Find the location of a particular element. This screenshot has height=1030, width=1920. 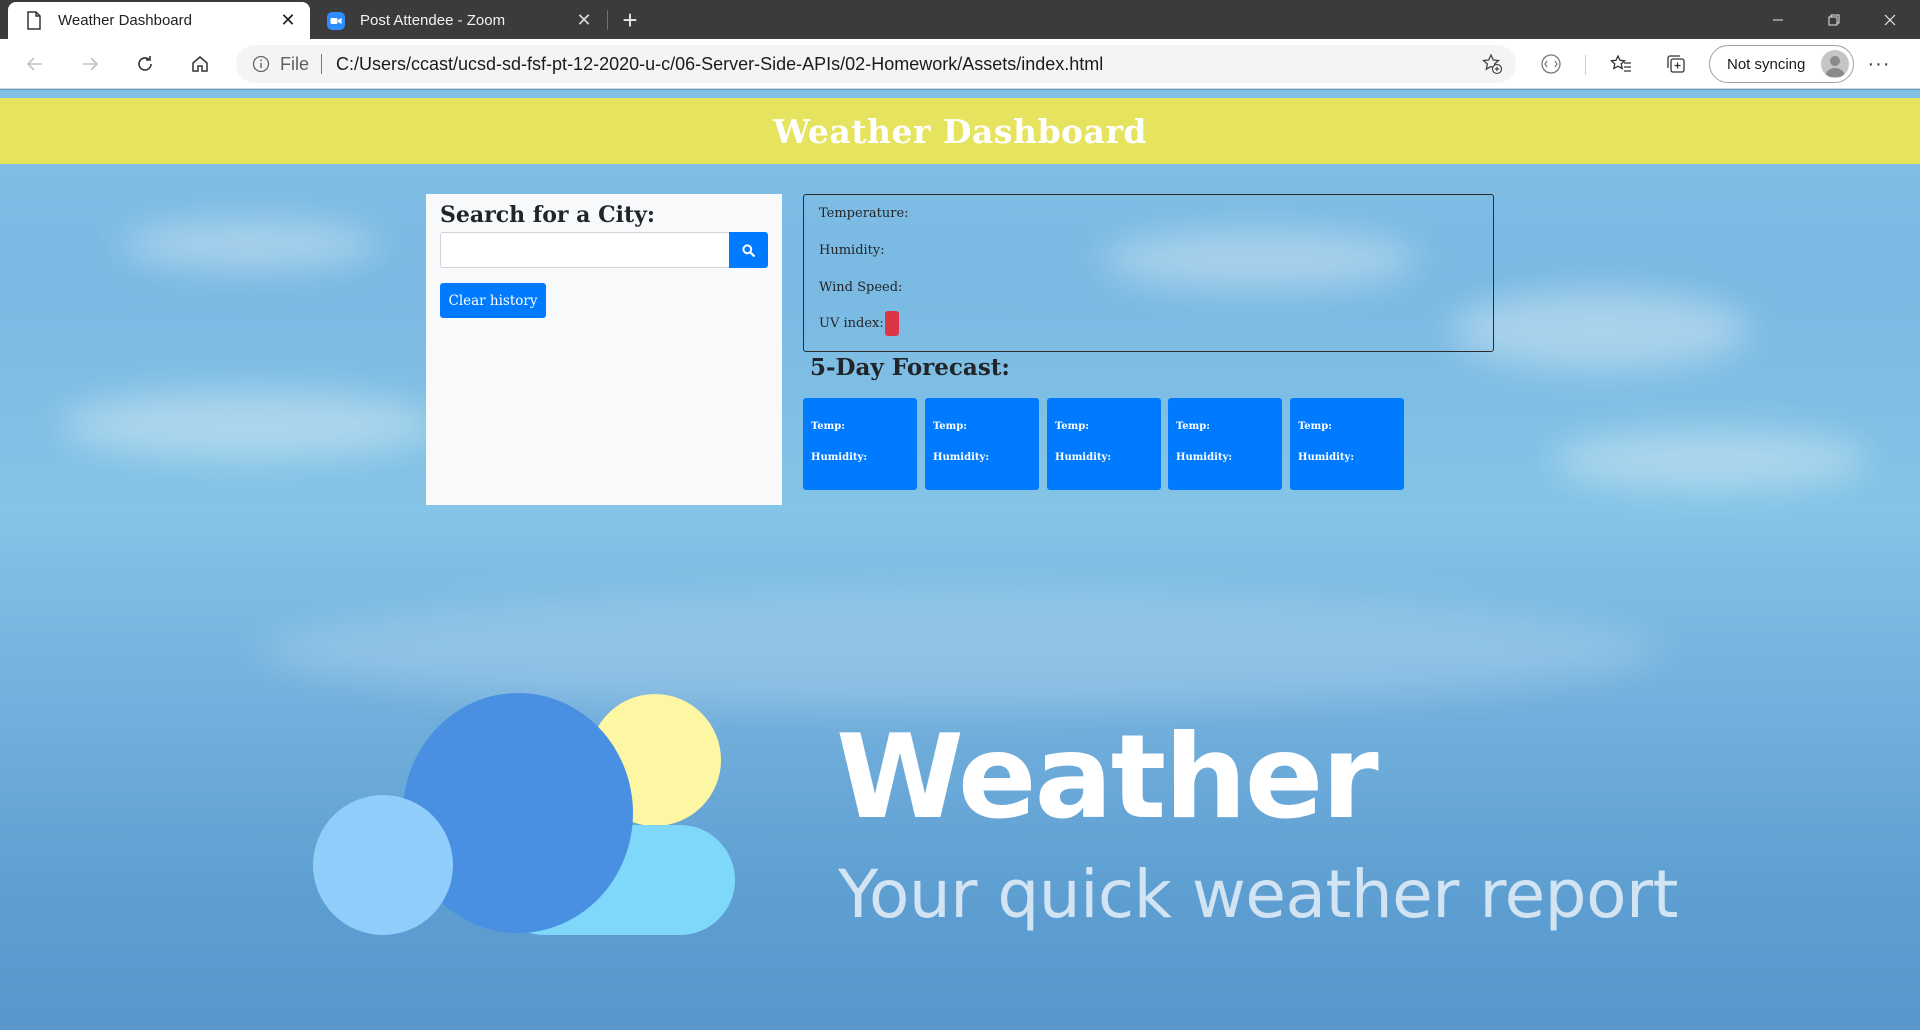

back-button is located at coordinates (35, 64).